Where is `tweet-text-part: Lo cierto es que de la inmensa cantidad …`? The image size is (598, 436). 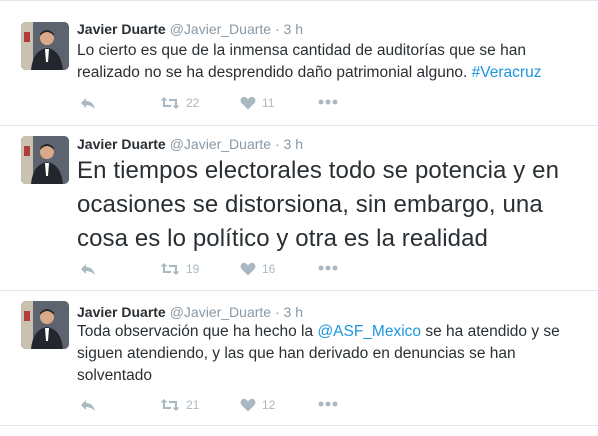 tweet-text-part: Lo cierto es que de la inmensa cantidad … is located at coordinates (301, 61).